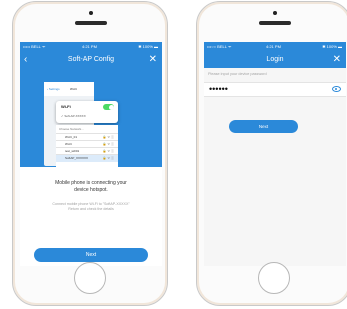  What do you see at coordinates (108, 158) in the screenshot?
I see `wifi-lock-icon: 🔒 ᯤ ⓘ` at bounding box center [108, 158].